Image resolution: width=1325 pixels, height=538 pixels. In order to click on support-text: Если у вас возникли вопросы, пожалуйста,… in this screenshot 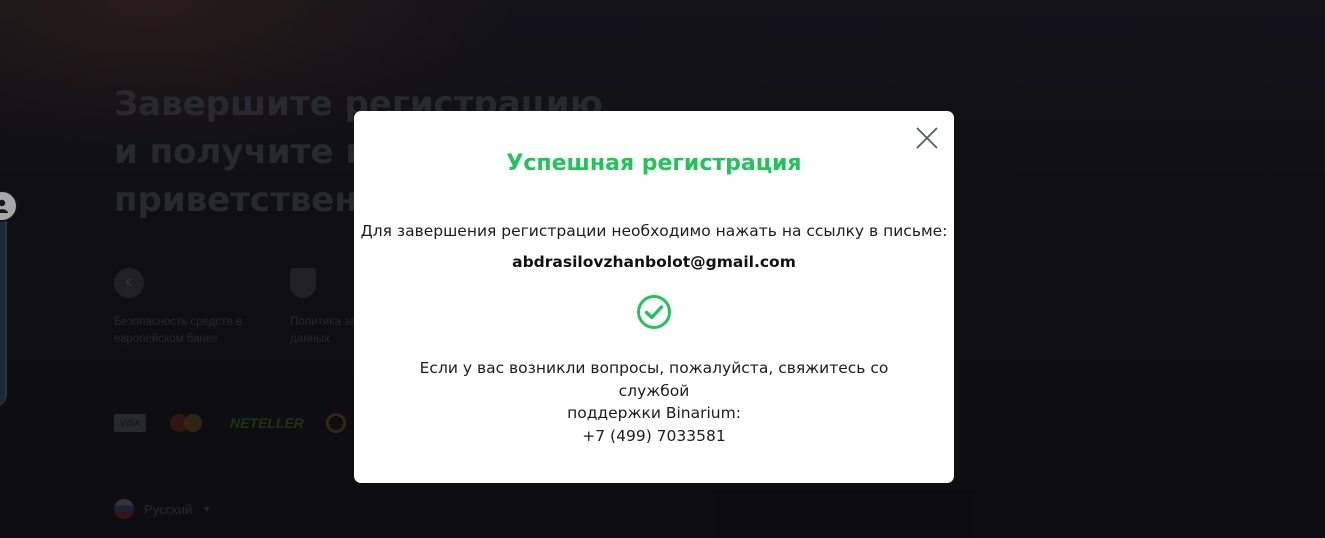, I will do `click(654, 379)`.